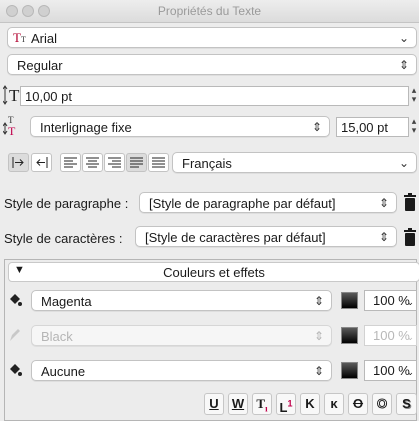  Describe the element at coordinates (63, 238) in the screenshot. I see `character-style-label: Style de caractères :` at that location.